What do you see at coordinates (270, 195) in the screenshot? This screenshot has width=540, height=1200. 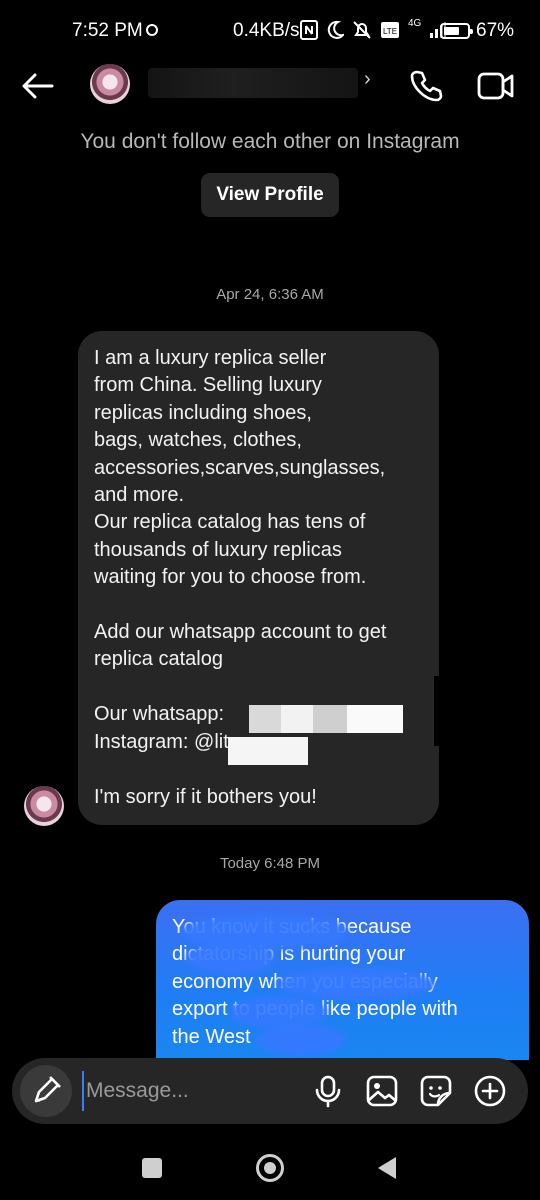 I see `view-profile-button: View Profile` at bounding box center [270, 195].